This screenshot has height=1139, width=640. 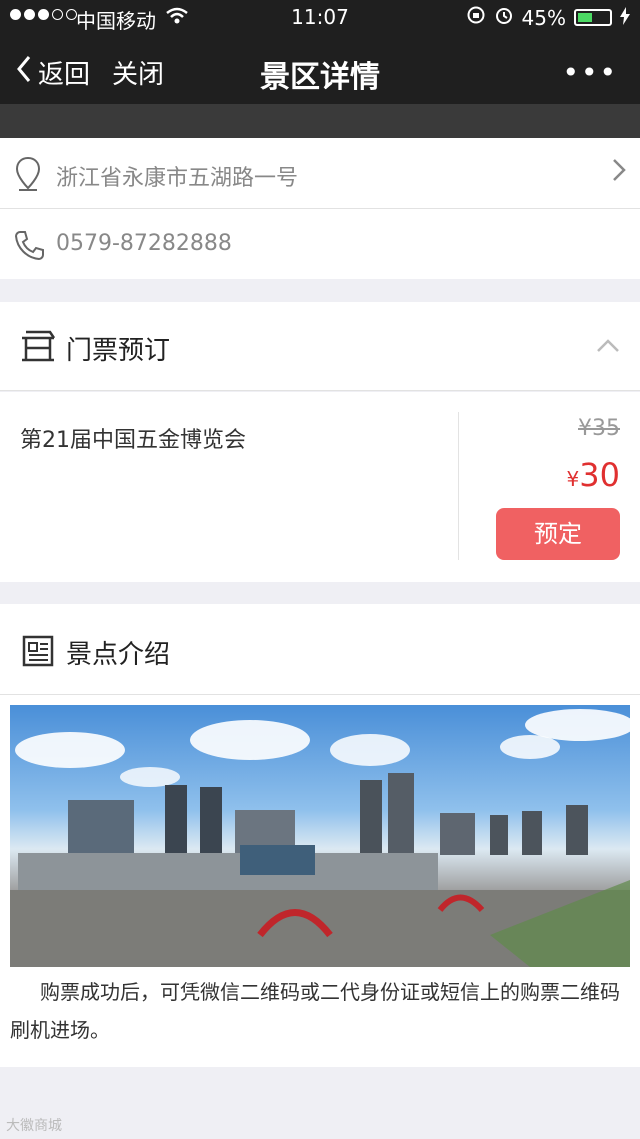 I want to click on ticket-name: 第21届中国五金博览会, so click(x=133, y=440).